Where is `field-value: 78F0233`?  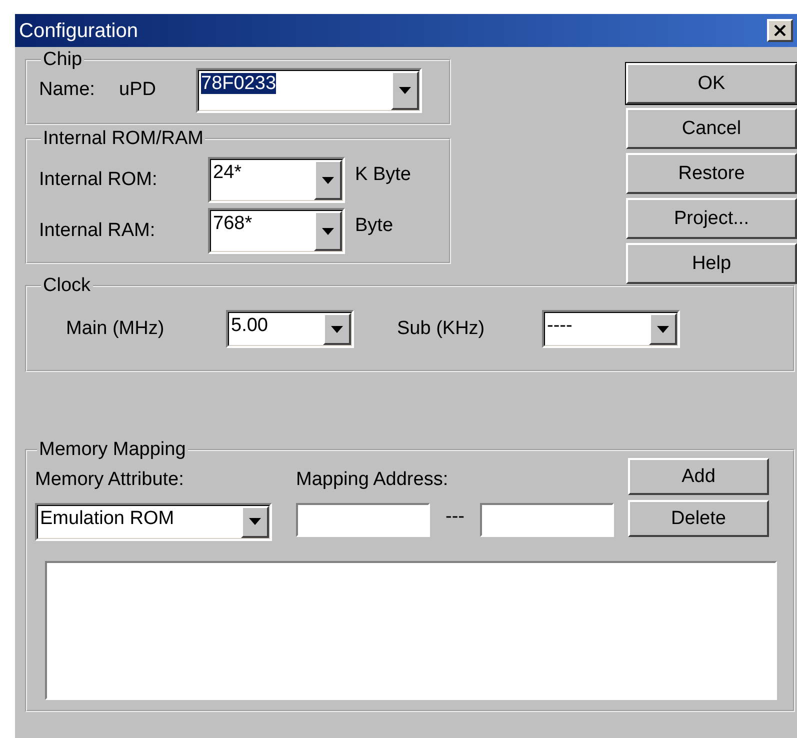 field-value: 78F0233 is located at coordinates (238, 83).